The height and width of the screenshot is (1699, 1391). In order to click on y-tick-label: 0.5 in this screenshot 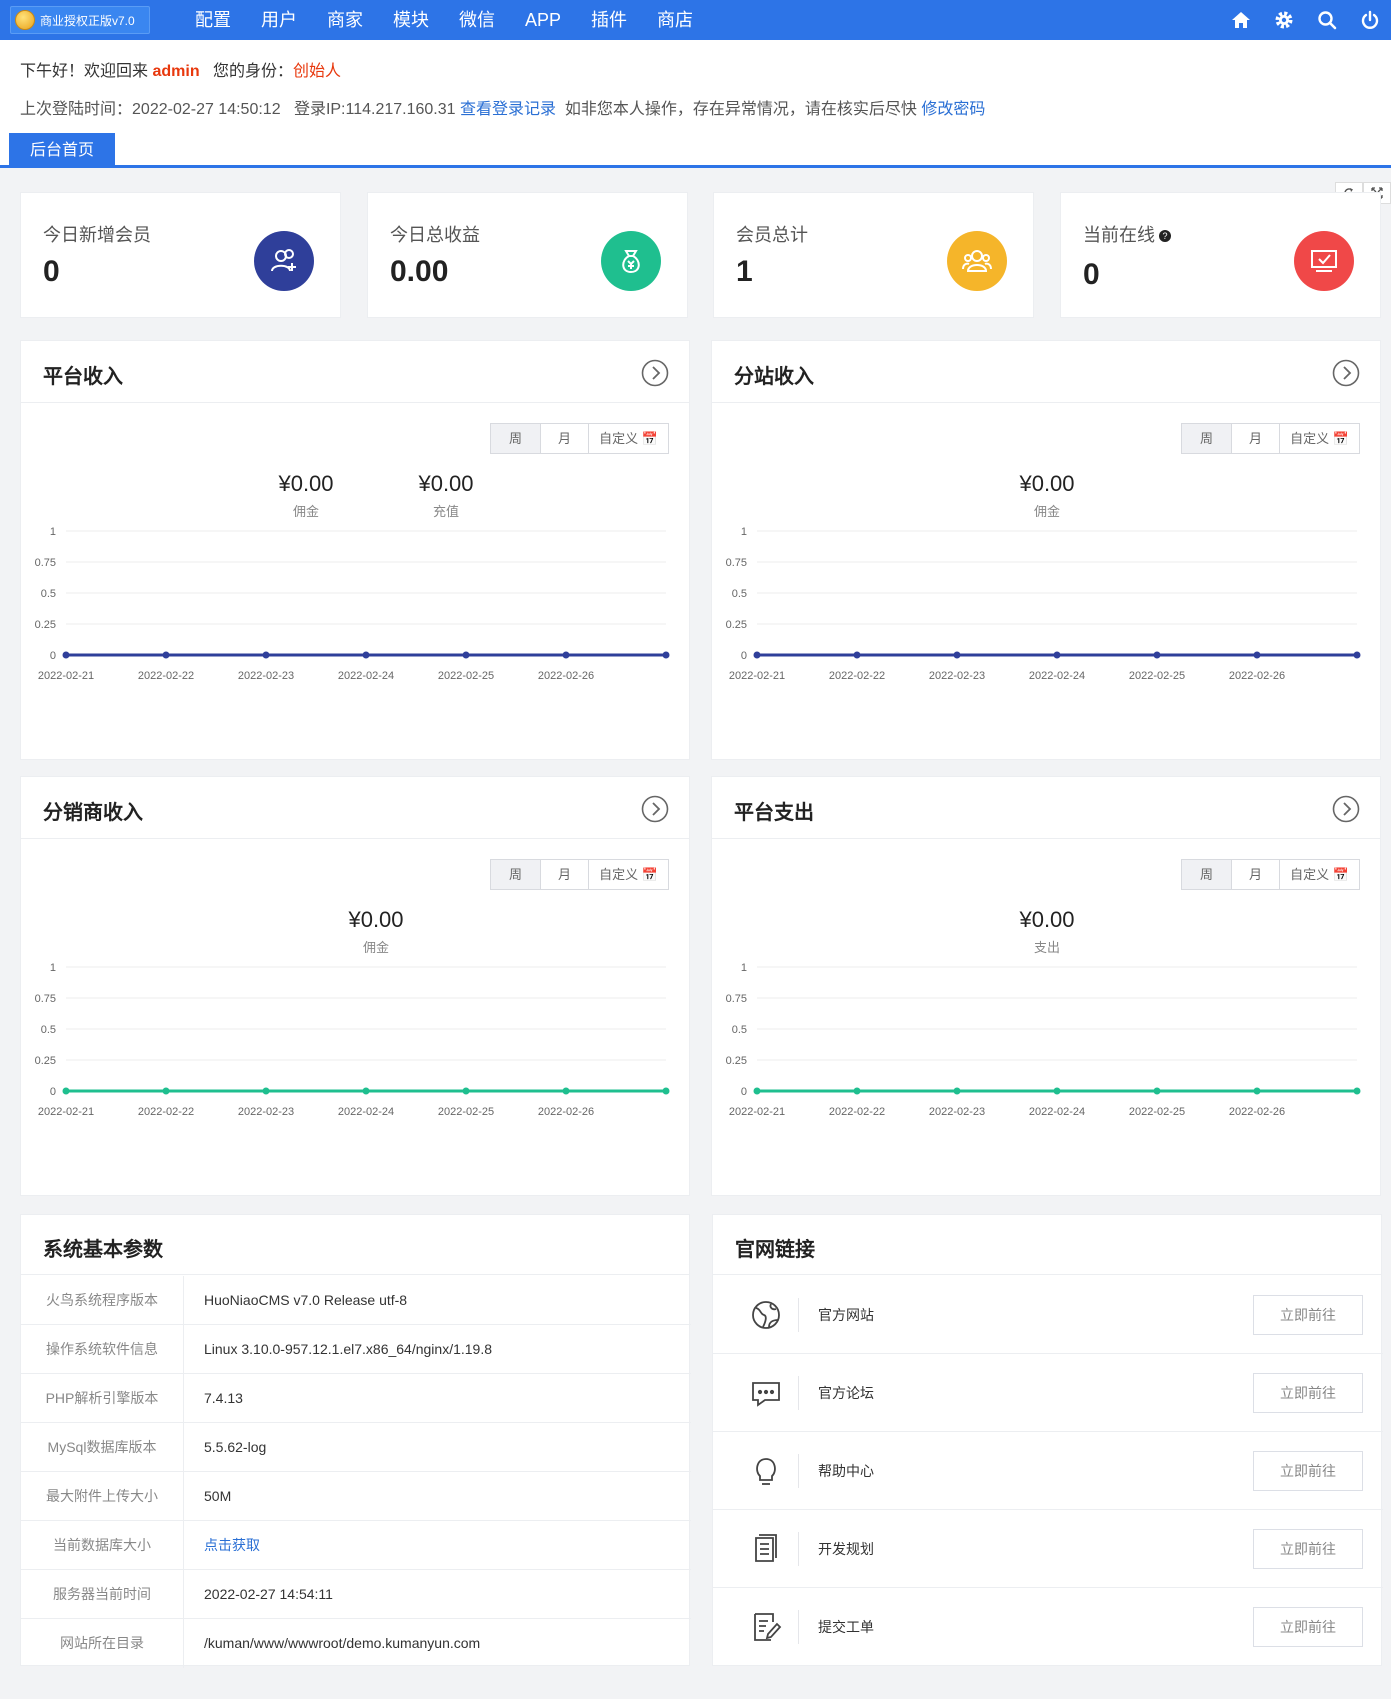, I will do `click(739, 594)`.